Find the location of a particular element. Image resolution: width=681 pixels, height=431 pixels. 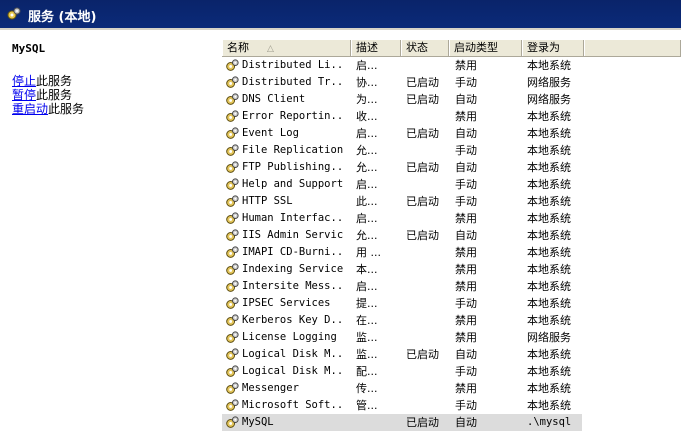

service-startup-type: 自动 is located at coordinates (466, 354).